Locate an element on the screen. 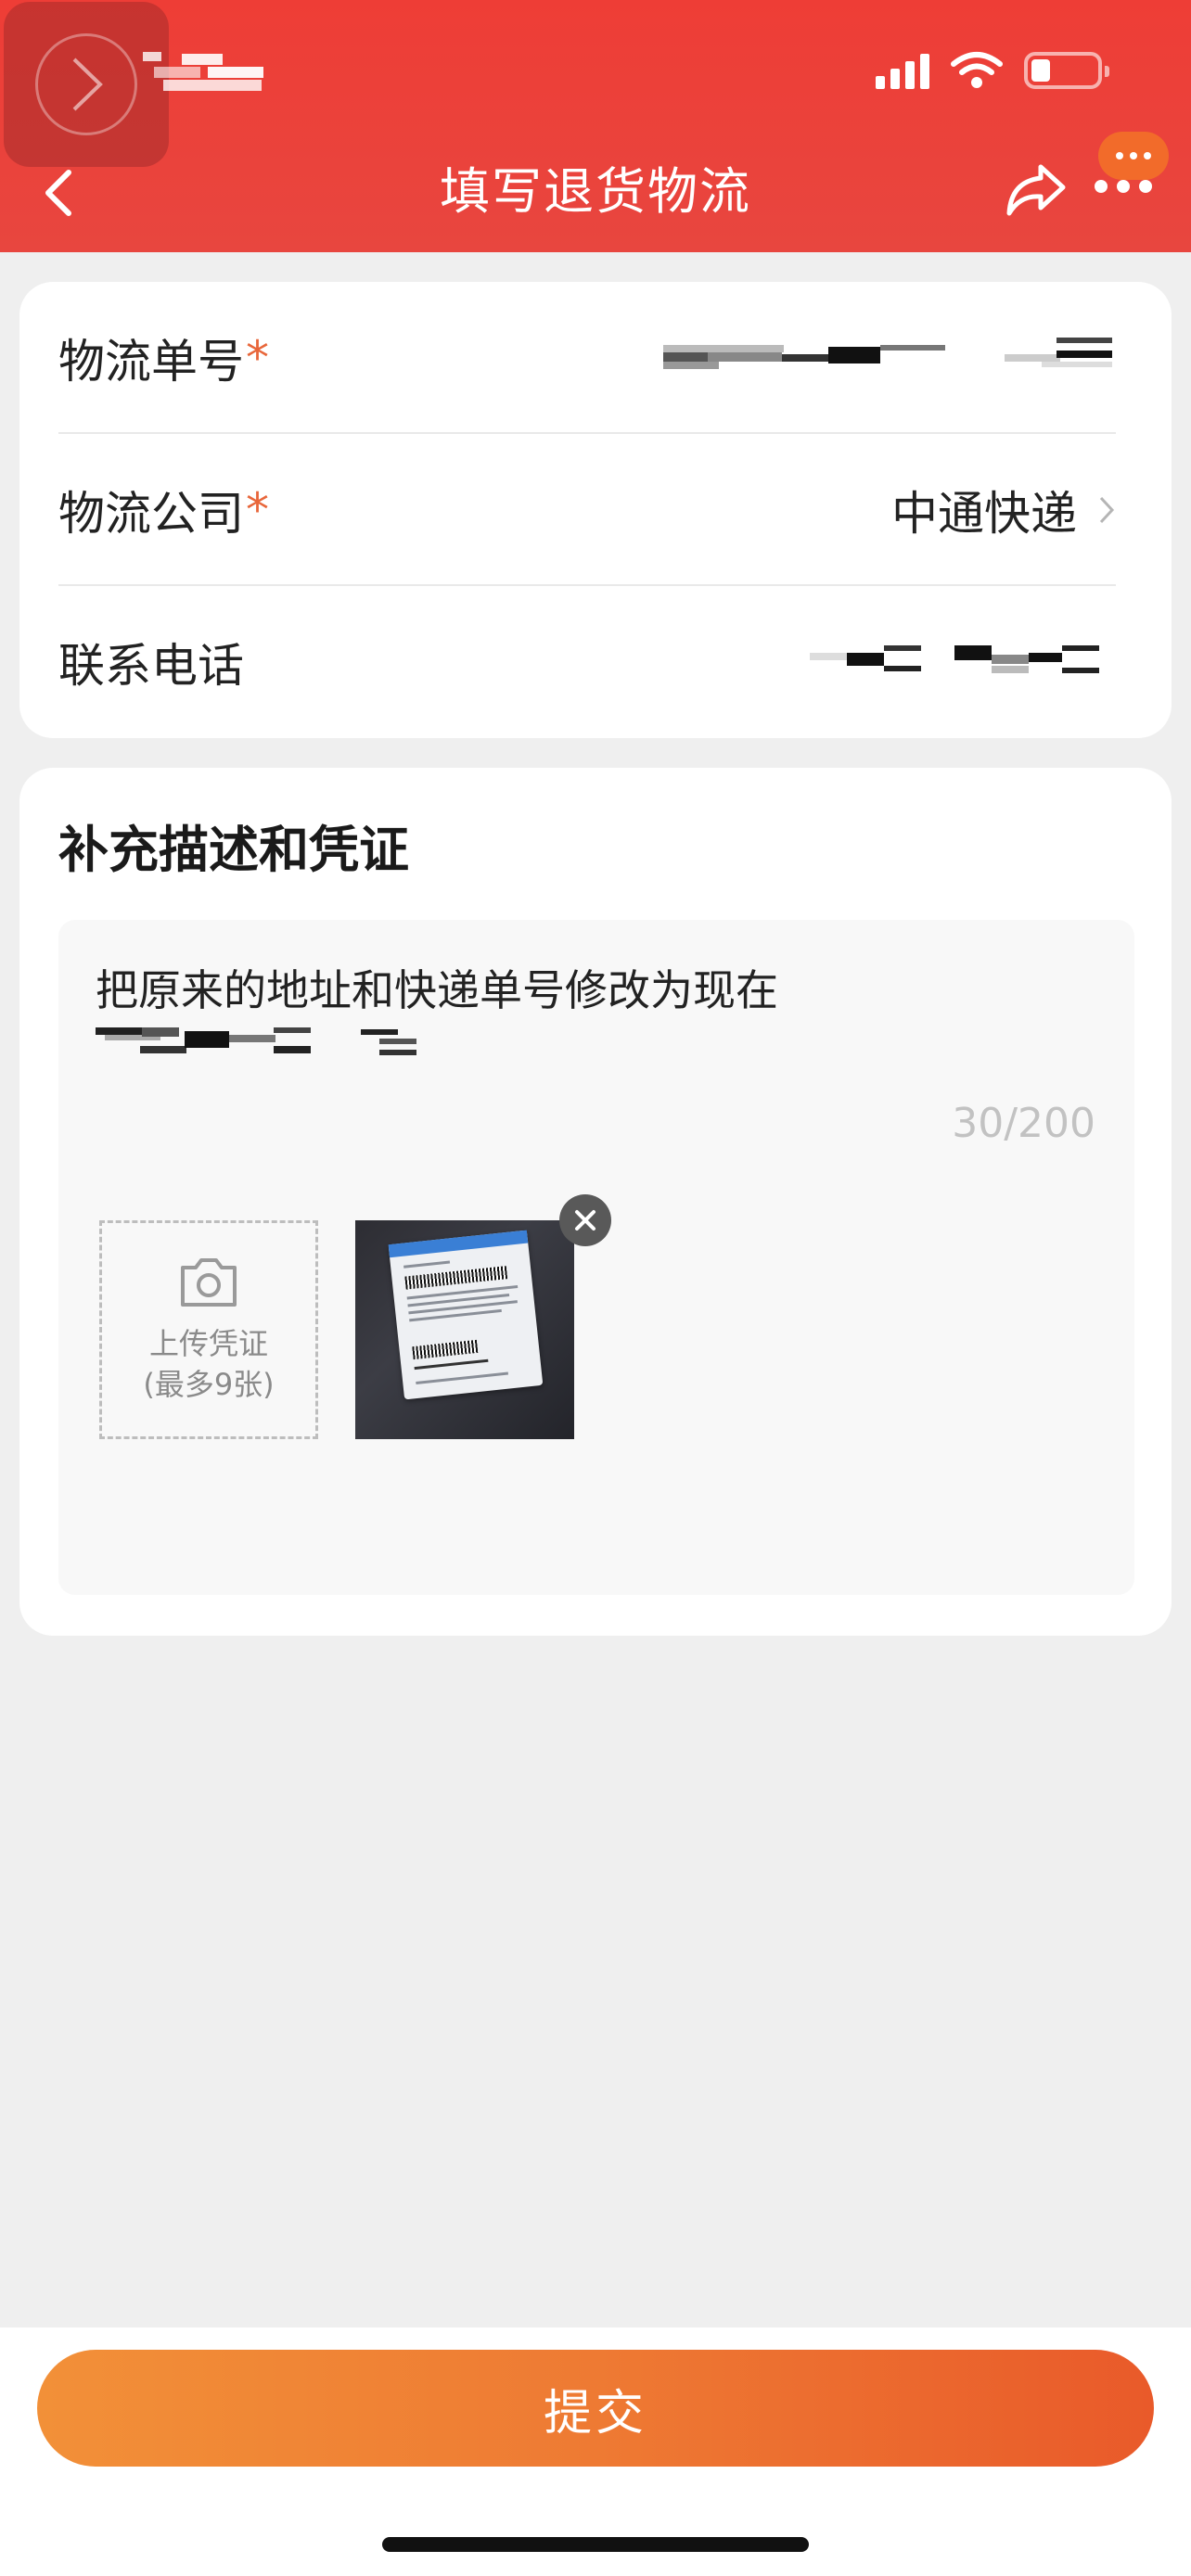 This screenshot has width=1191, height=2576. signal-icon is located at coordinates (903, 71).